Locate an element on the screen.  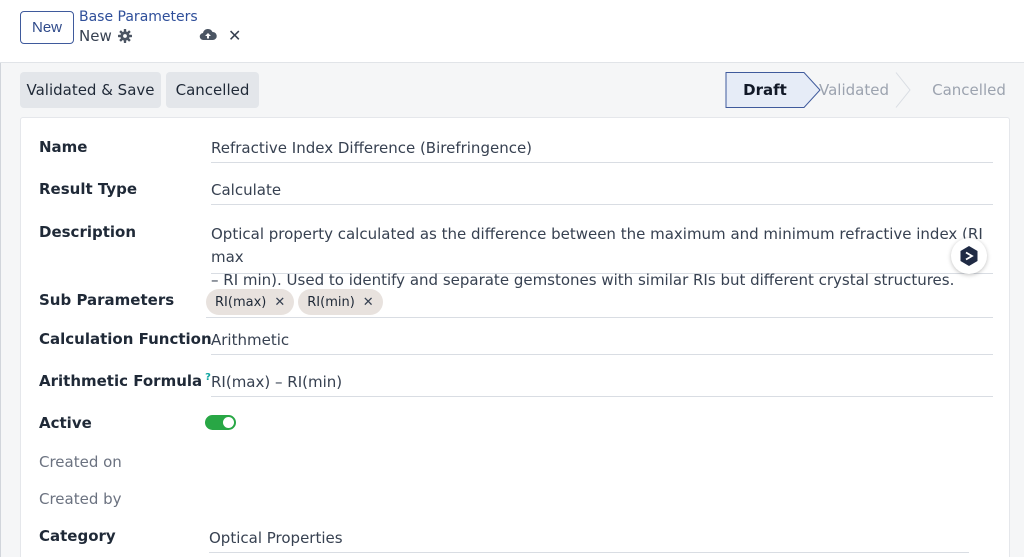
created-by-label: Created by is located at coordinates (80, 499).